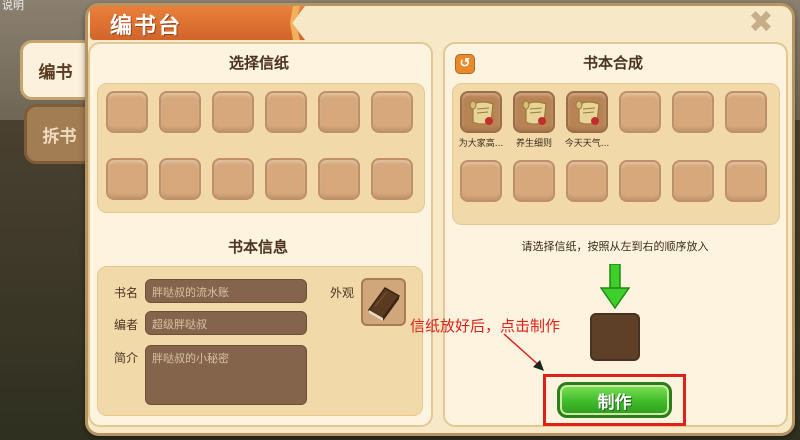  I want to click on refresh-icon: ↺, so click(465, 64).